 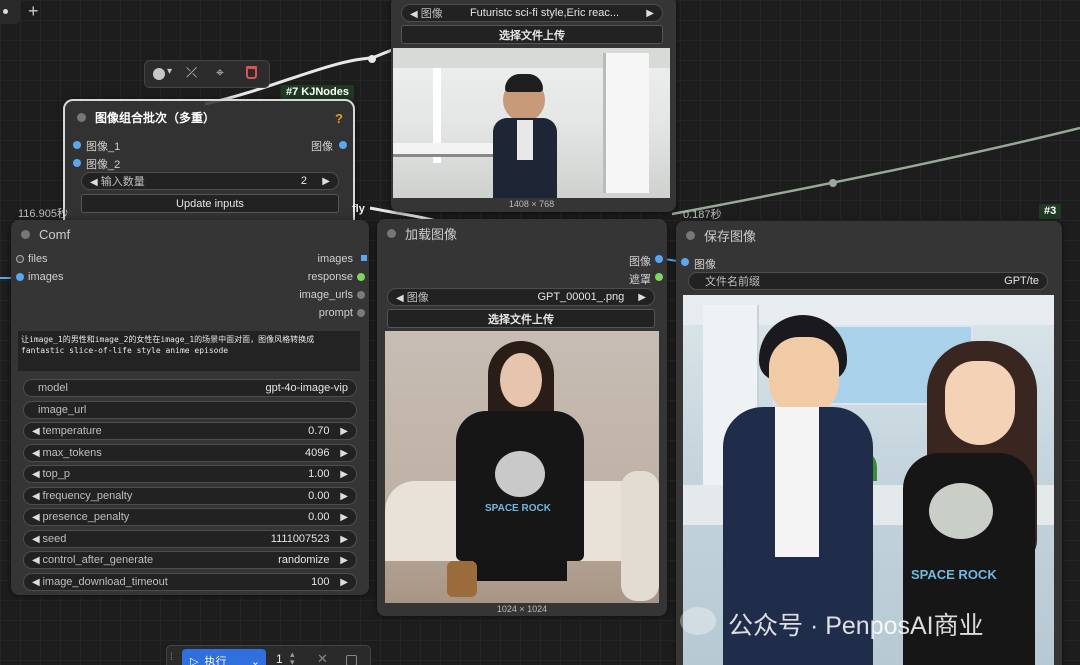 I want to click on node-title: 加载图像, so click(x=431, y=234).